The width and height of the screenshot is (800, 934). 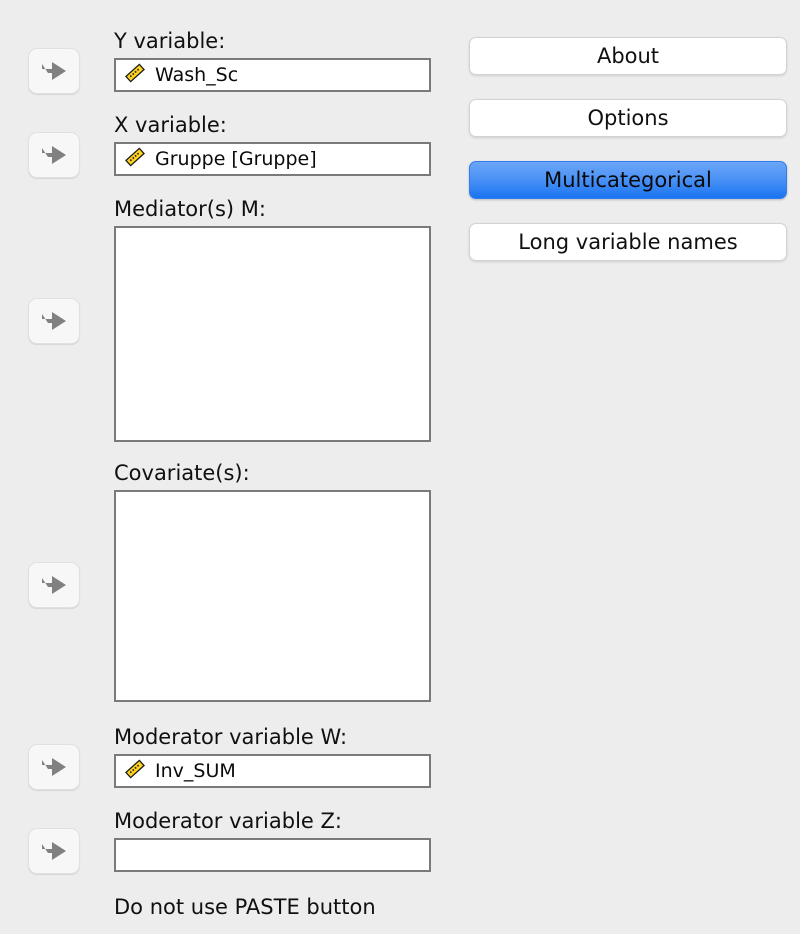 I want to click on mediators-label: Mediator(s) M:, so click(x=190, y=209).